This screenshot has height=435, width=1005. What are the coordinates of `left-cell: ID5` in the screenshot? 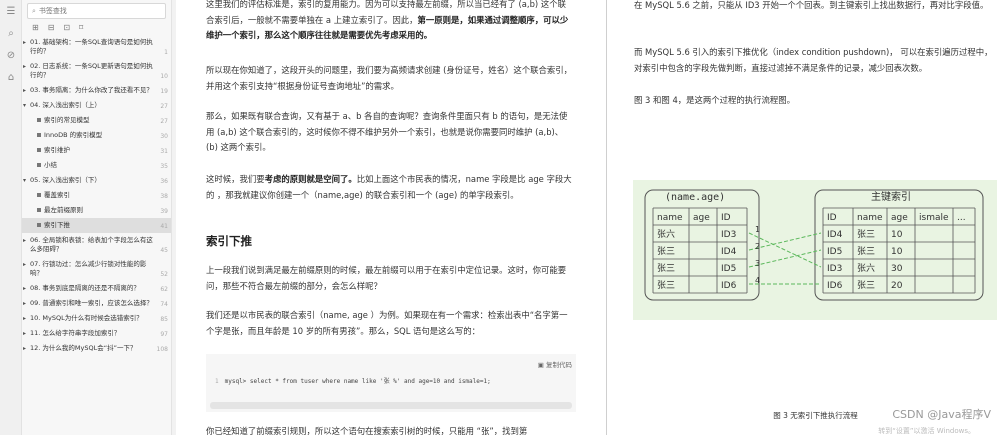 It's located at (728, 269).